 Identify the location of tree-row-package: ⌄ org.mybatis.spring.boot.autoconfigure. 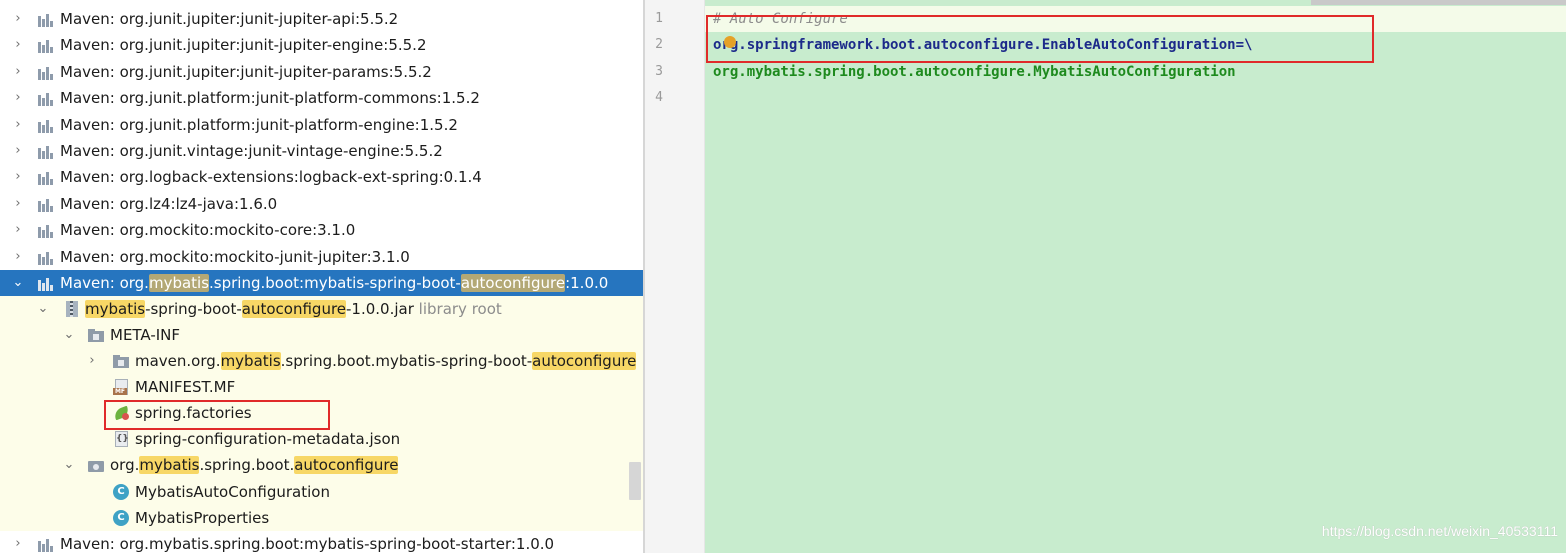
(321, 465).